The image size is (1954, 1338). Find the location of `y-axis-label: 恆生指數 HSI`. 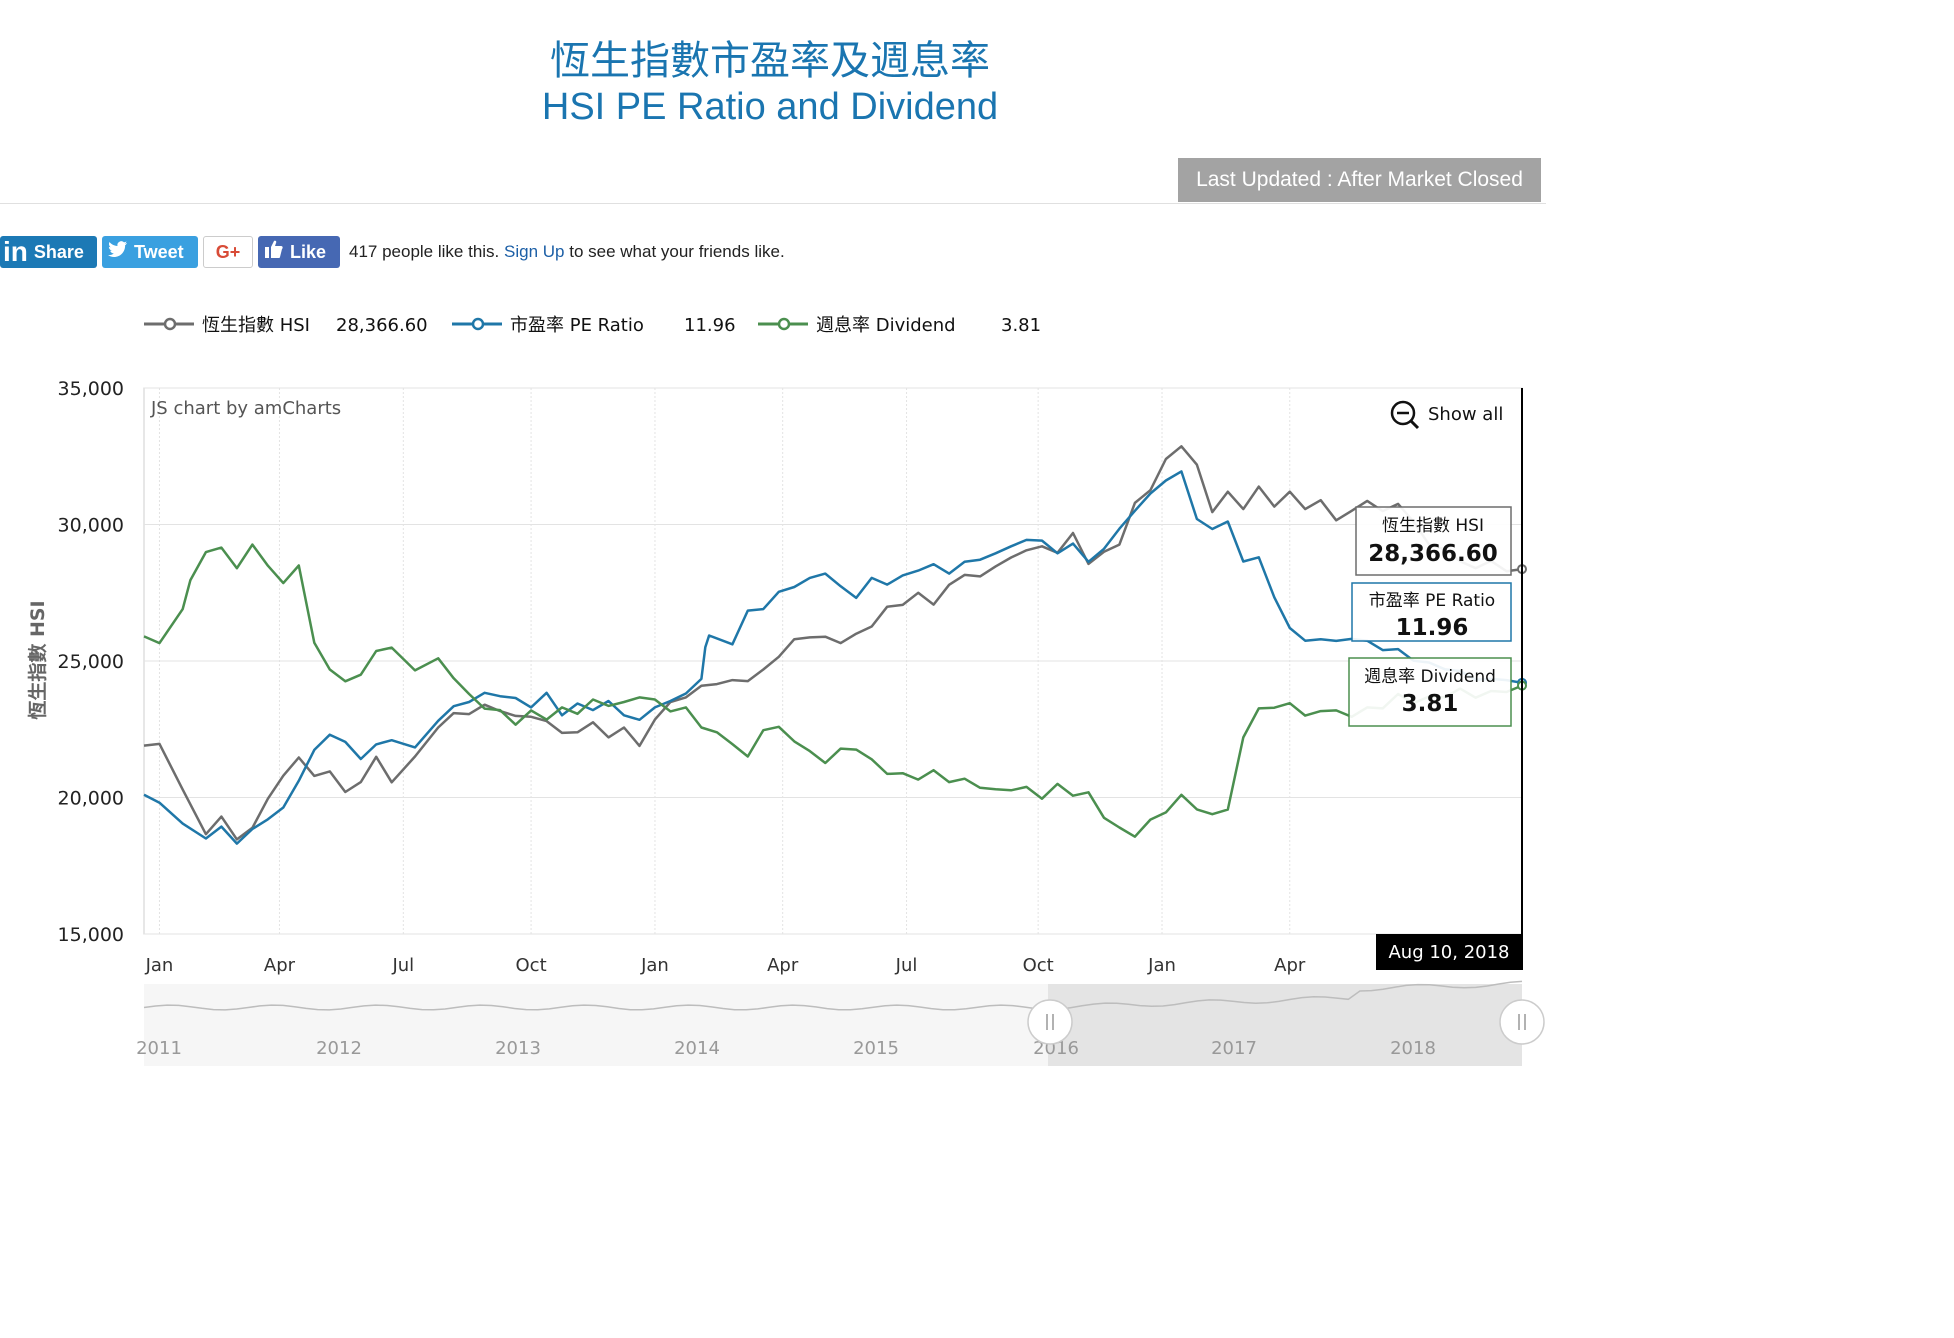

y-axis-label: 恆生指數 HSI is located at coordinates (37, 659).